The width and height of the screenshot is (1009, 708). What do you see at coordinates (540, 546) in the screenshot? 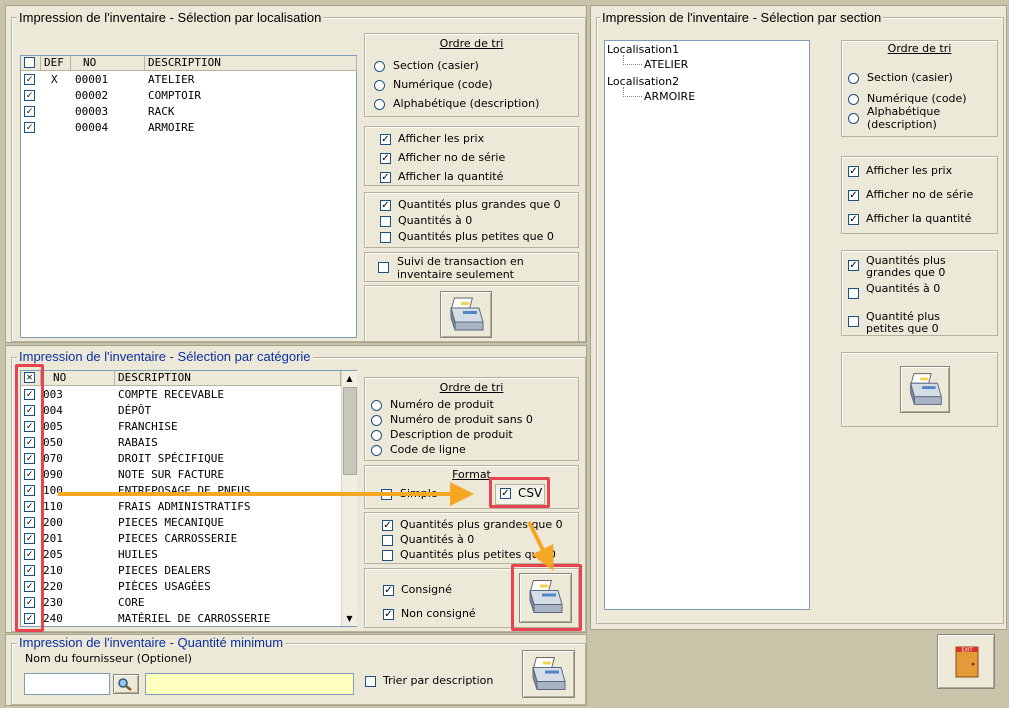
I see `arrow-to-print` at bounding box center [540, 546].